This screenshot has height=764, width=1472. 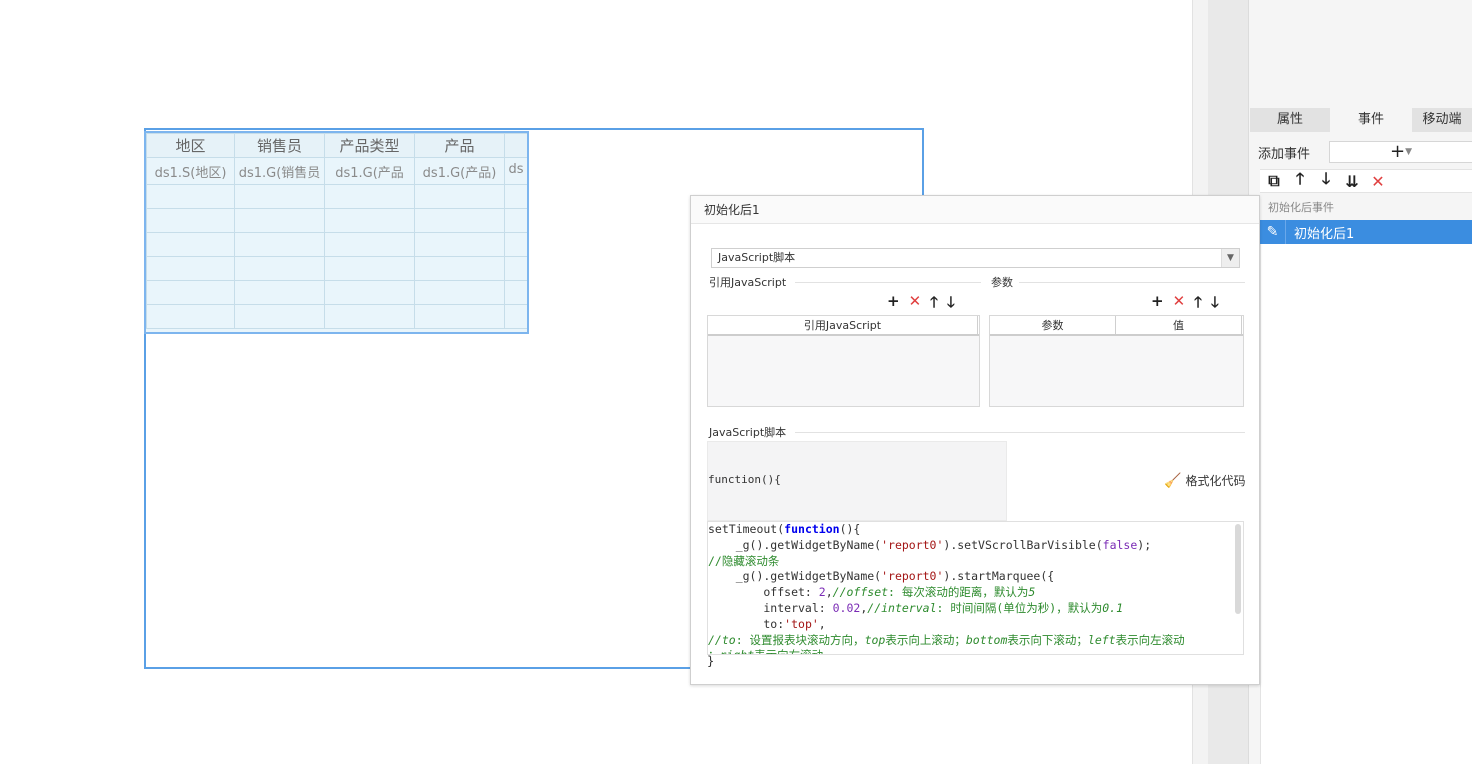 I want to click on params-table-header: 参数 值, so click(x=1116, y=326).